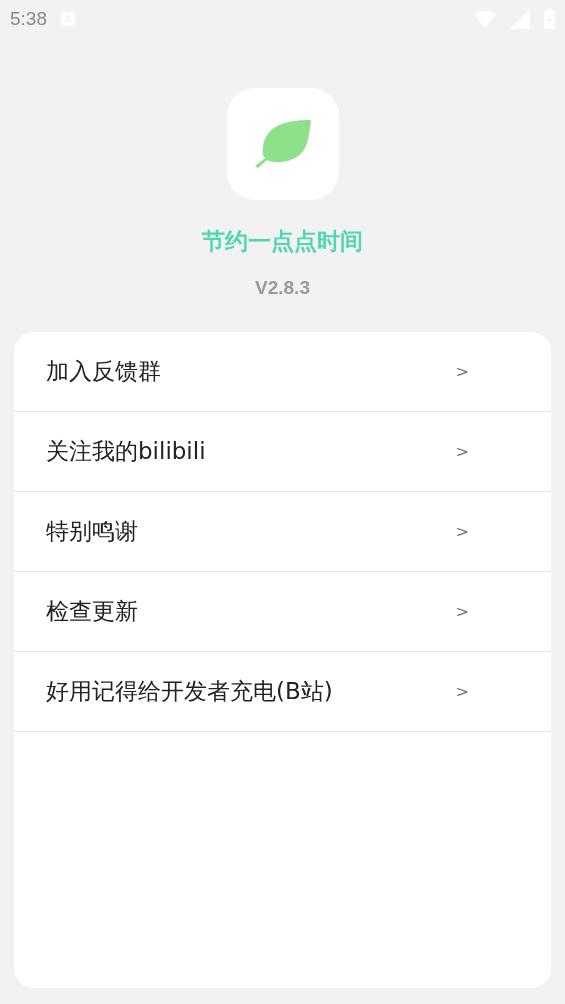 The image size is (565, 1004). What do you see at coordinates (28, 19) in the screenshot?
I see `status-time: 5:38` at bounding box center [28, 19].